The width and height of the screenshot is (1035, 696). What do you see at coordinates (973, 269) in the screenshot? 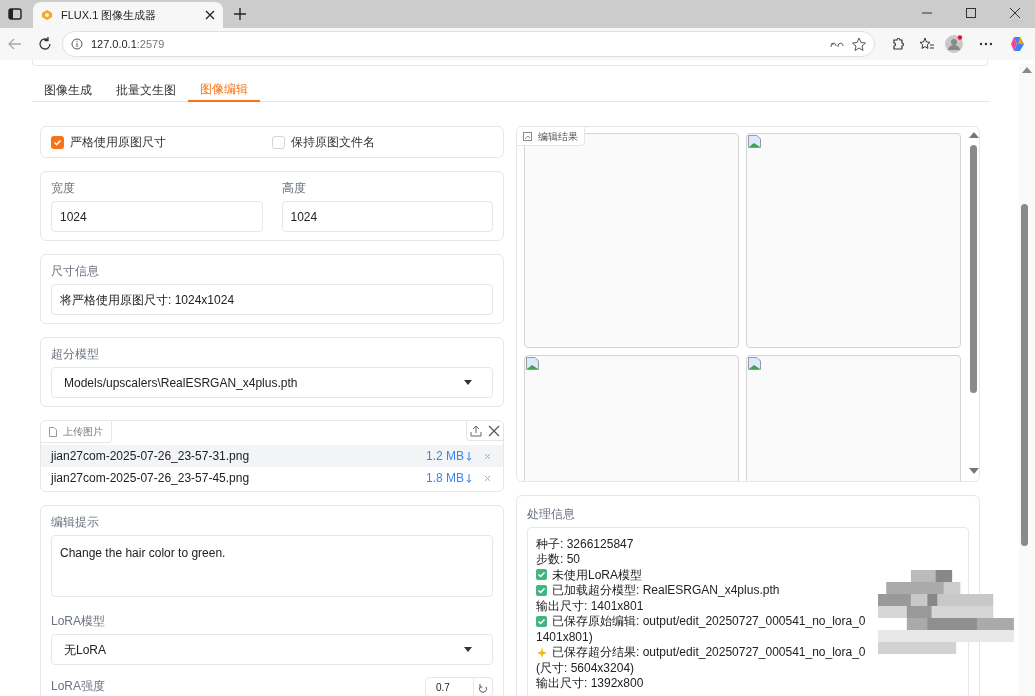
I see `scrollbar-thumb` at bounding box center [973, 269].